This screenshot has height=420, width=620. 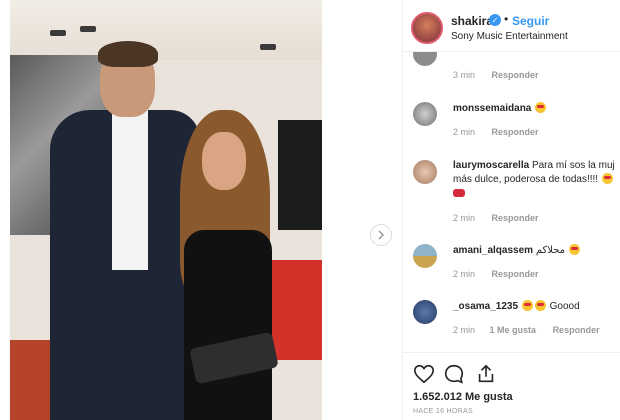 I want to click on comment-username: _osama_1235, so click(x=485, y=306).